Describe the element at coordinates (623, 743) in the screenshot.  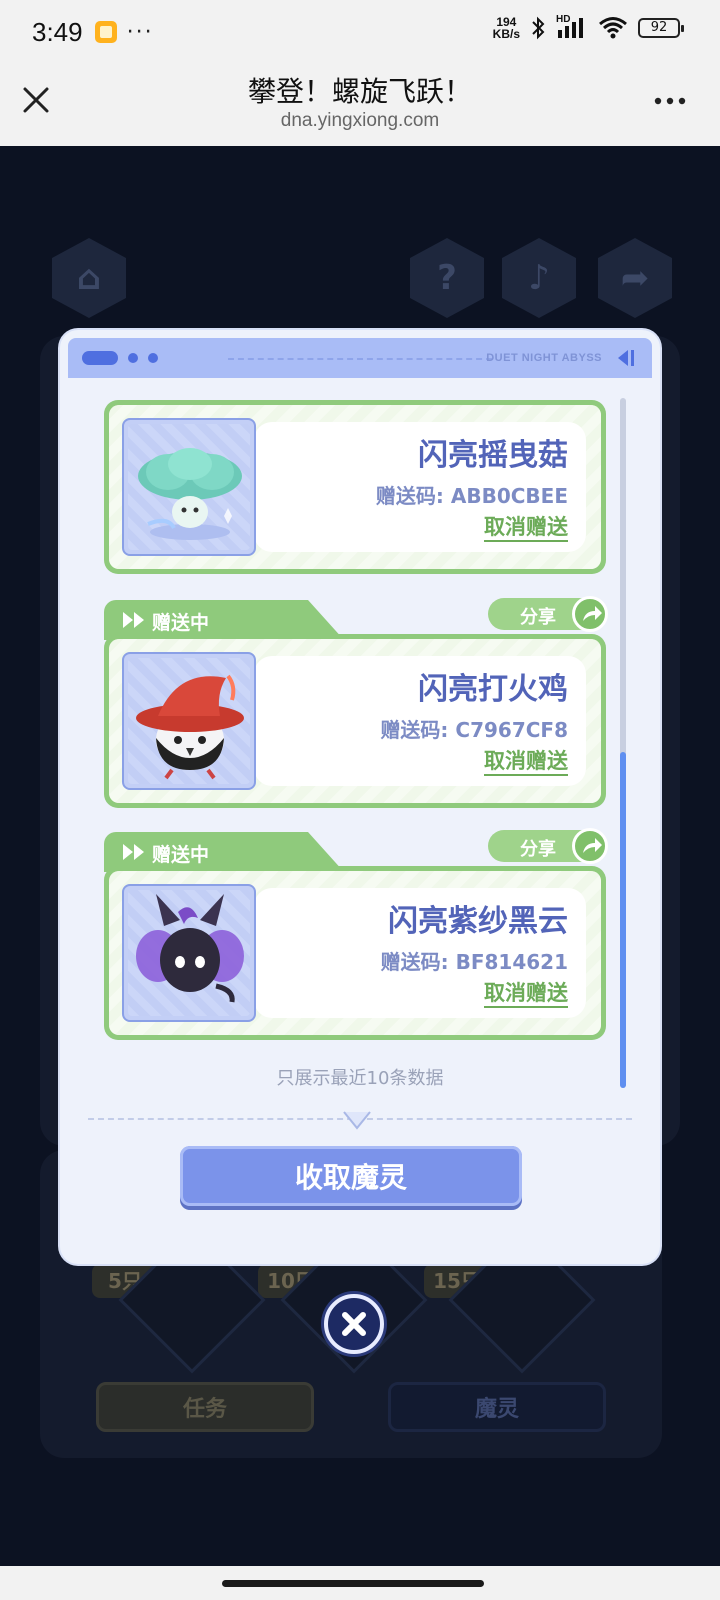
I see `scrollbar` at that location.